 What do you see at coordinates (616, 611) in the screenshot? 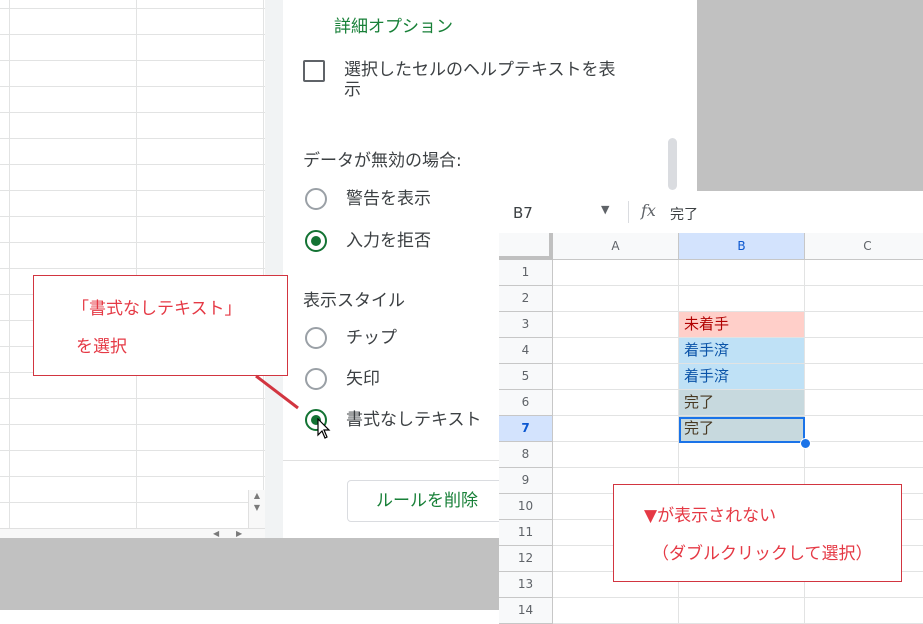
I see `cell-a14` at bounding box center [616, 611].